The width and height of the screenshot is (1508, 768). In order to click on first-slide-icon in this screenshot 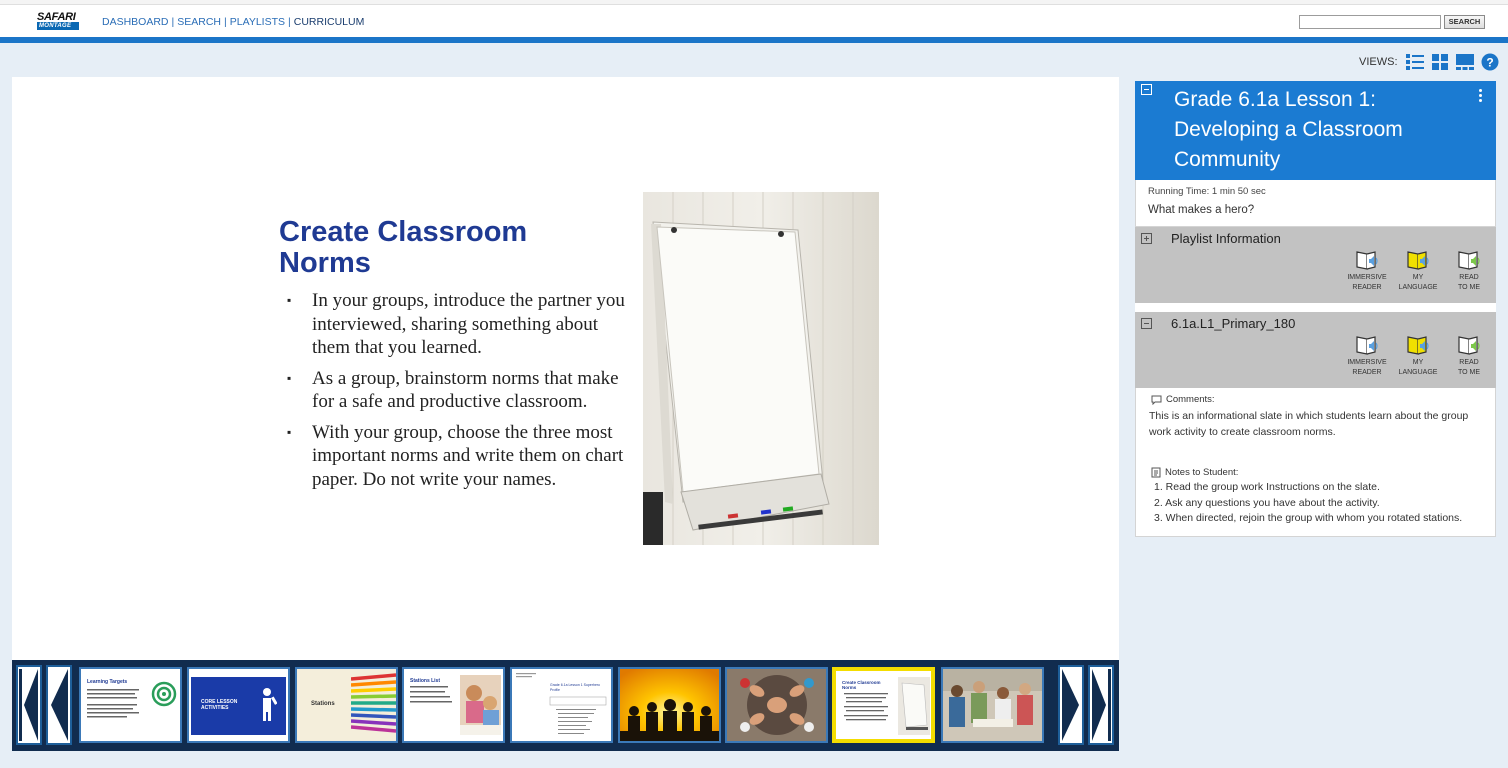, I will do `click(28, 705)`.